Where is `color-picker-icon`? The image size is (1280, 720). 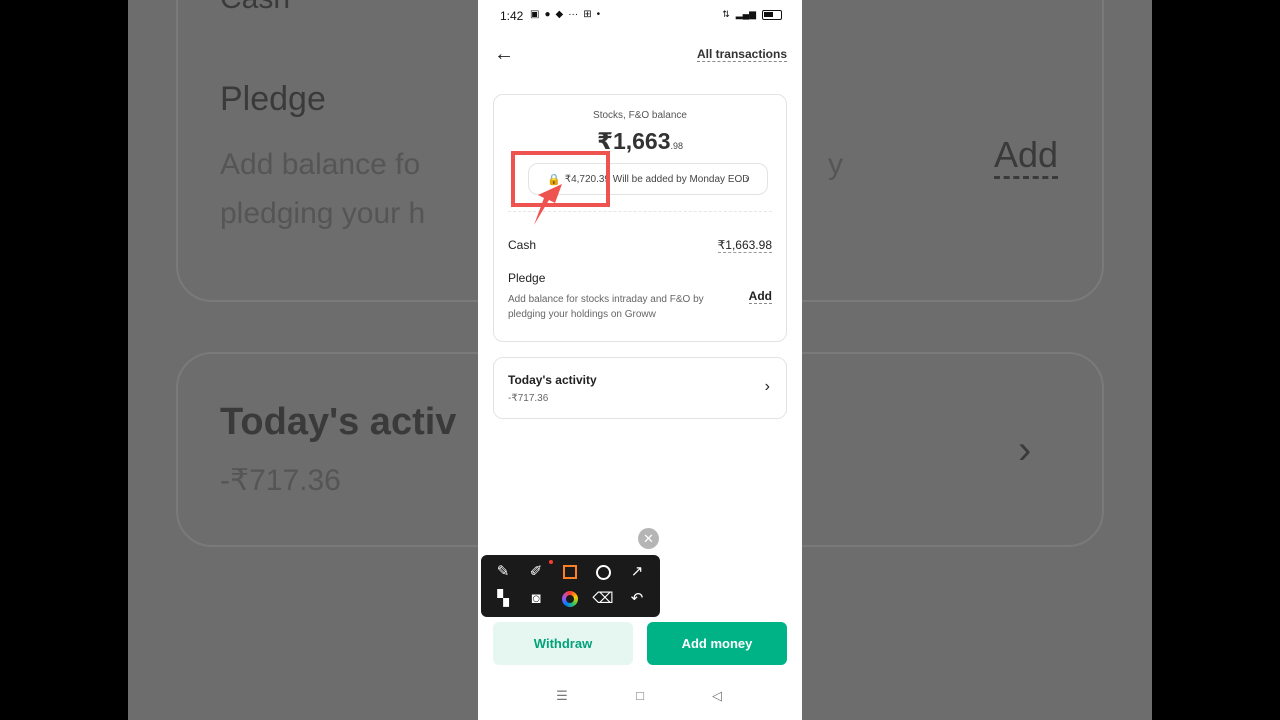
color-picker-icon is located at coordinates (570, 599).